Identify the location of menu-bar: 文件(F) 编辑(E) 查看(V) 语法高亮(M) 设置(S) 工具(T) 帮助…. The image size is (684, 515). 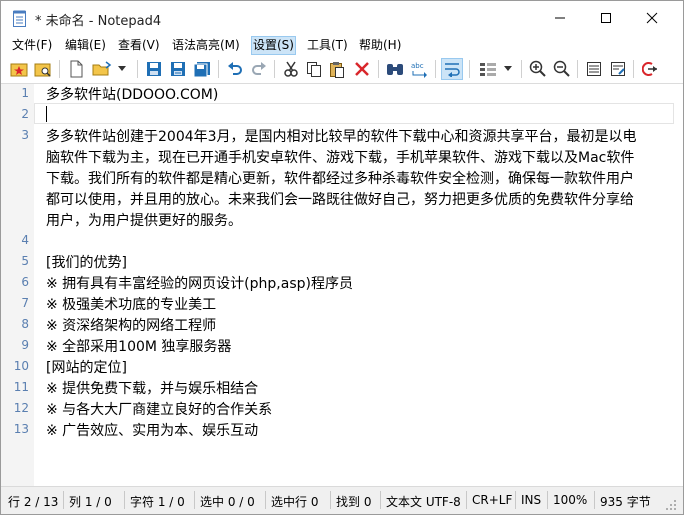
(342, 45).